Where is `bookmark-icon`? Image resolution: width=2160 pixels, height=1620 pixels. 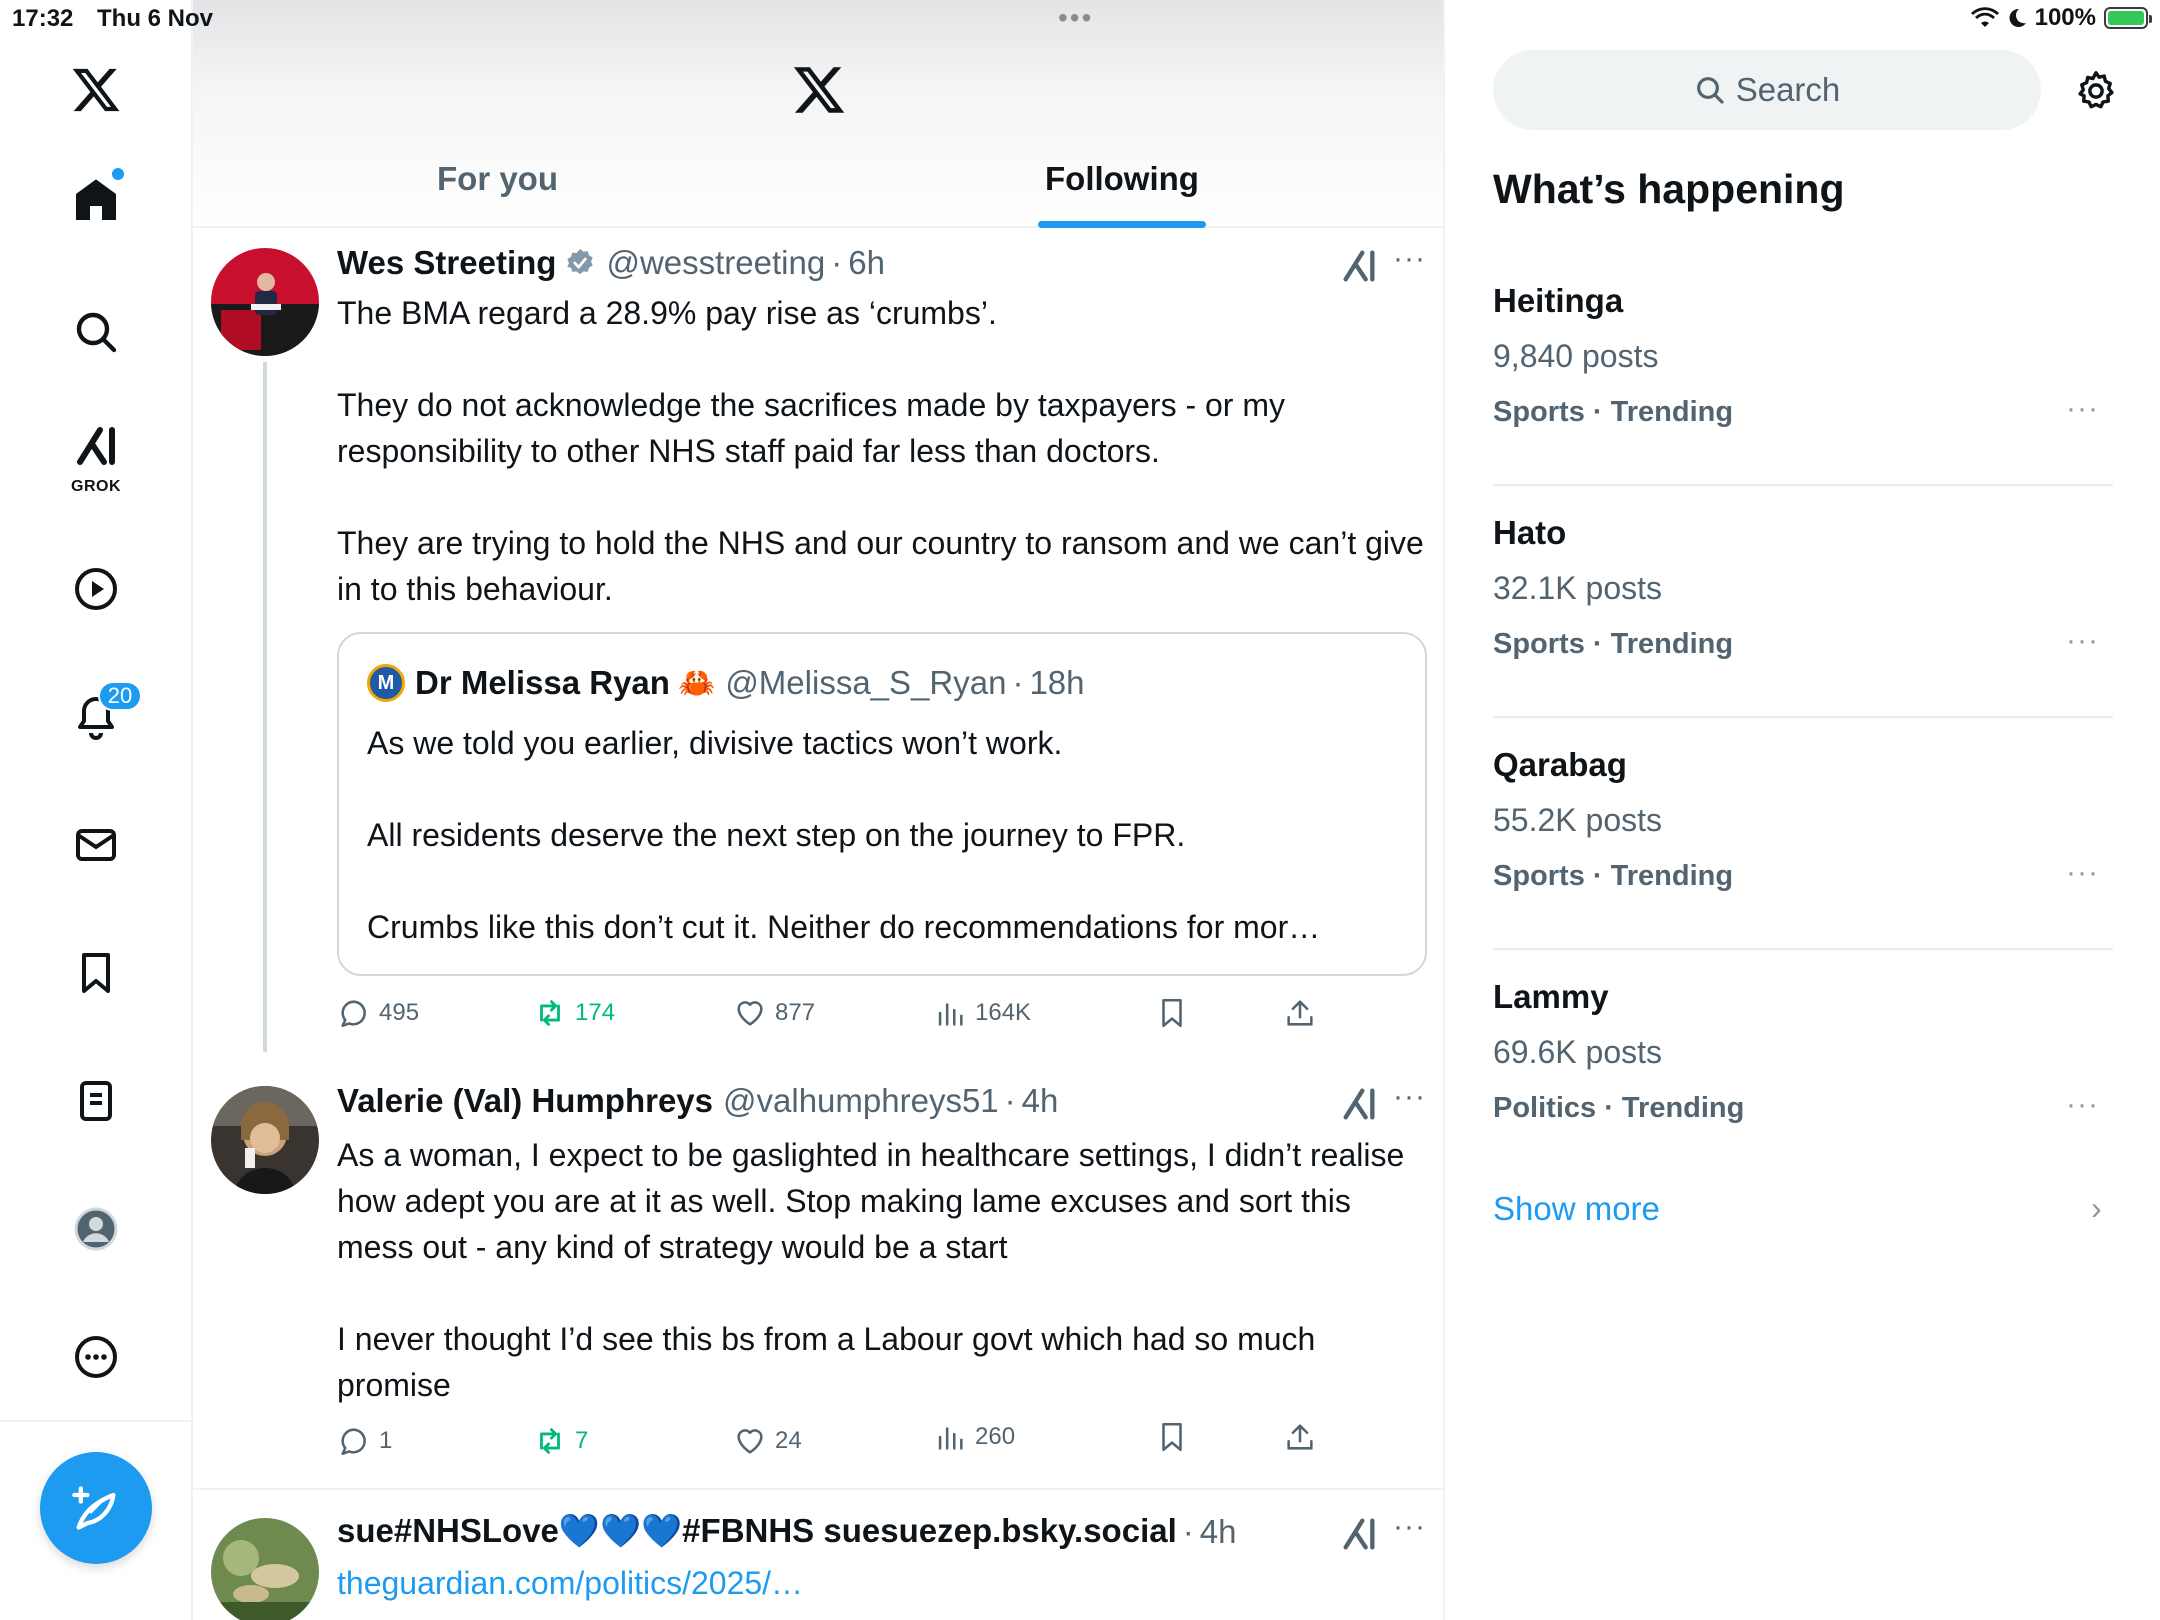 bookmark-icon is located at coordinates (1172, 1013).